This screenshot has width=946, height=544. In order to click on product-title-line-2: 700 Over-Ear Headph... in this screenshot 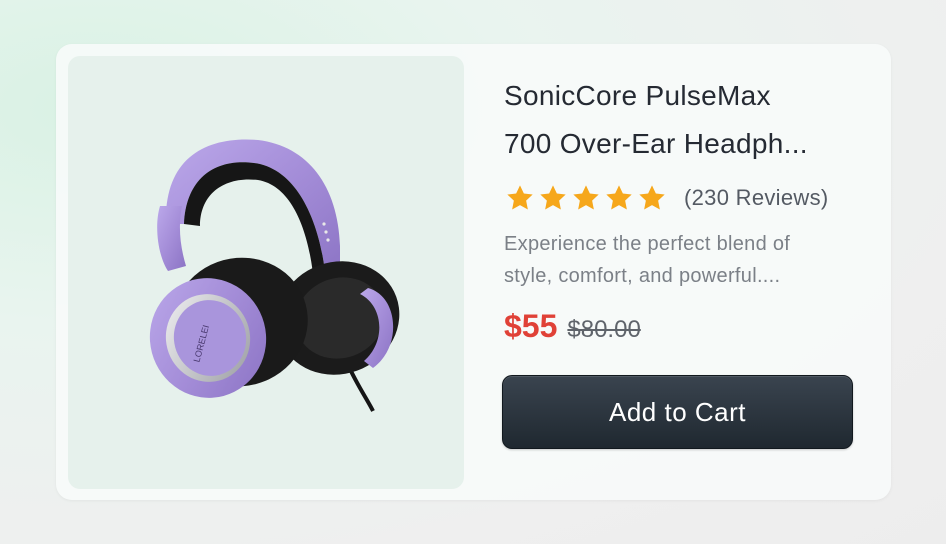, I will do `click(656, 143)`.